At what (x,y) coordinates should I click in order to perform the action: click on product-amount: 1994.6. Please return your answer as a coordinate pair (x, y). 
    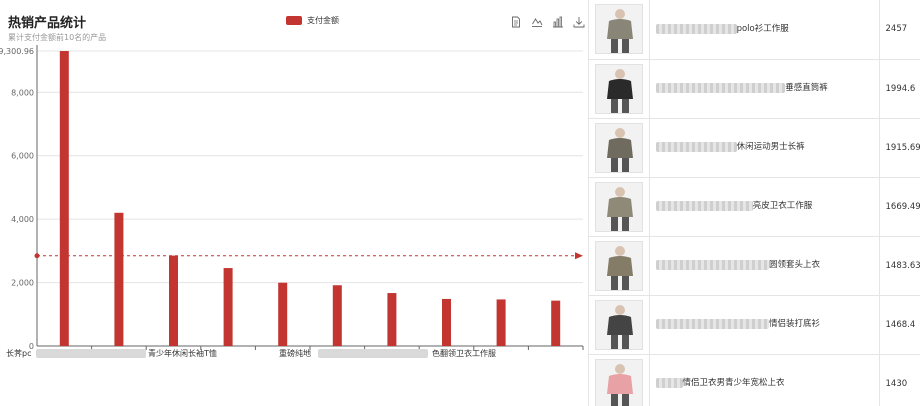
    Looking at the image, I should click on (899, 89).